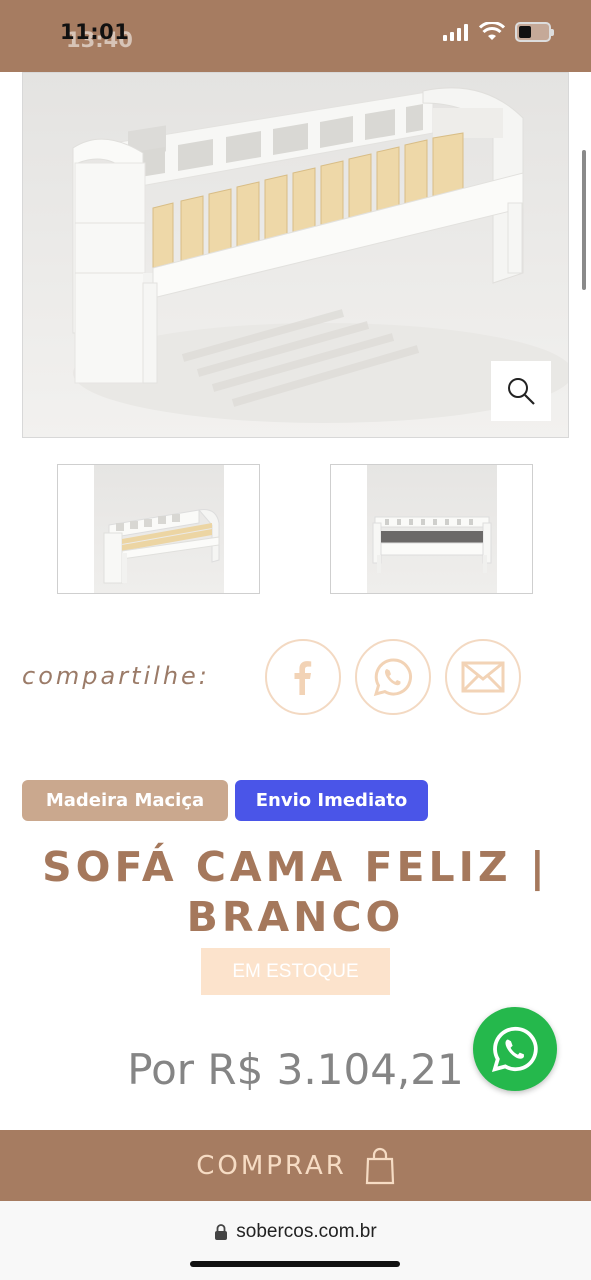 This screenshot has width=591, height=1280. What do you see at coordinates (271, 1165) in the screenshot?
I see `buy-button-label: COMPRAR` at bounding box center [271, 1165].